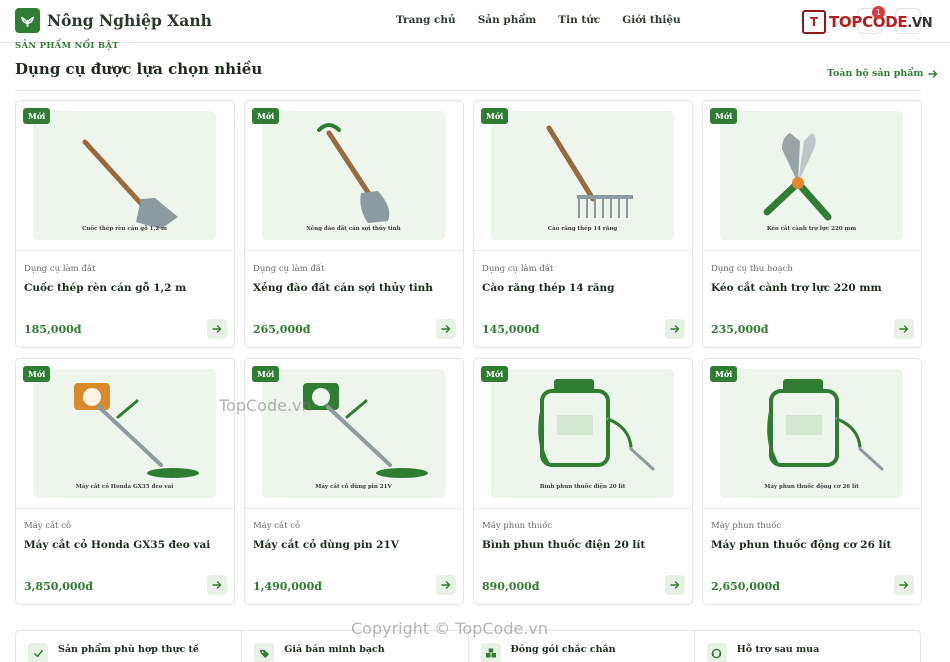  What do you see at coordinates (740, 329) in the screenshot?
I see `product-price: 235,000đ` at bounding box center [740, 329].